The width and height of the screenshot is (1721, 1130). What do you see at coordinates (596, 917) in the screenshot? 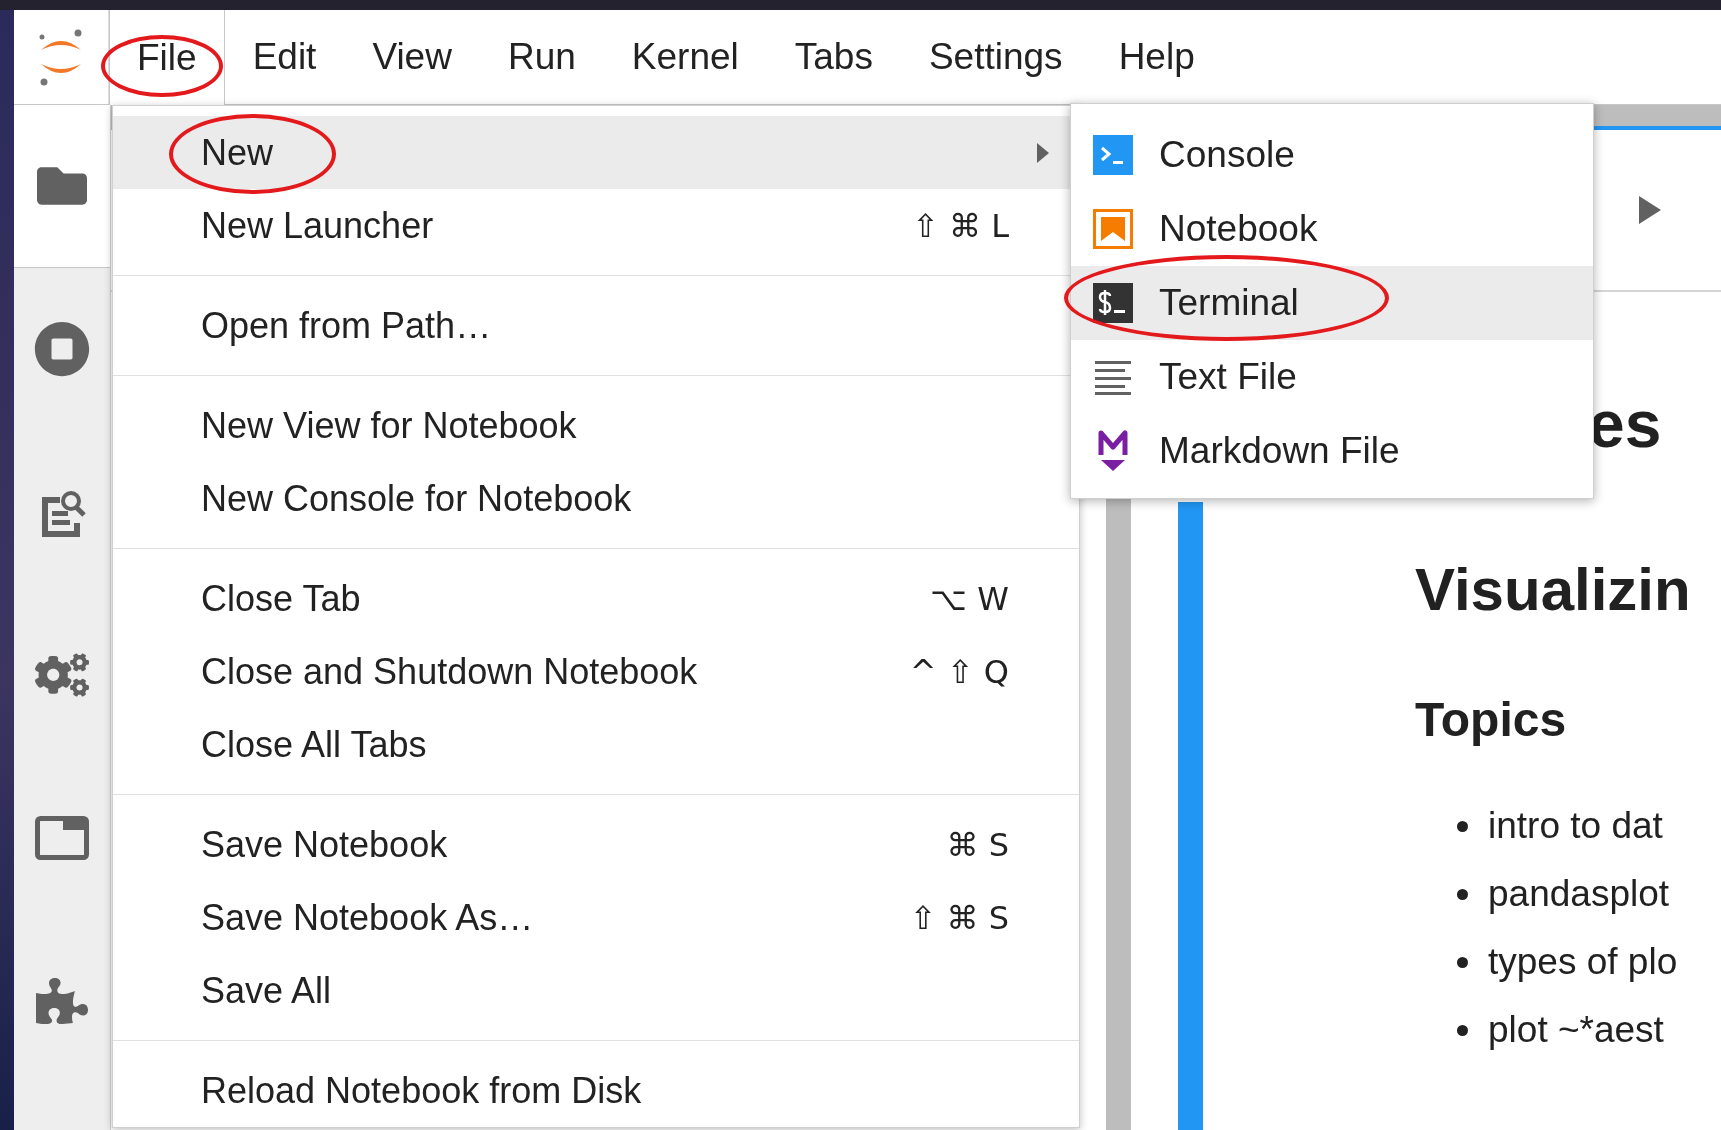
I see `menu-item: Save Notebook As… ⇧ ⌘ S` at bounding box center [596, 917].